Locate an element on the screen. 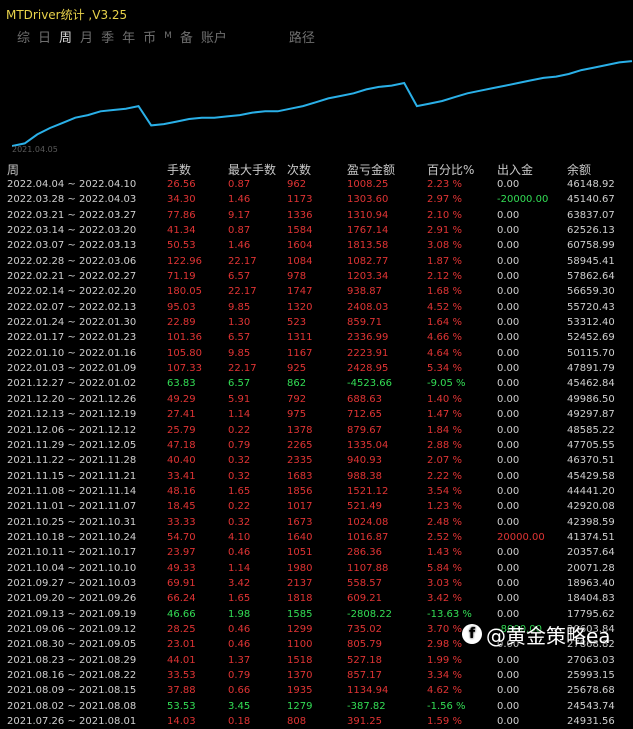  header-week: 周 is located at coordinates (13, 169).